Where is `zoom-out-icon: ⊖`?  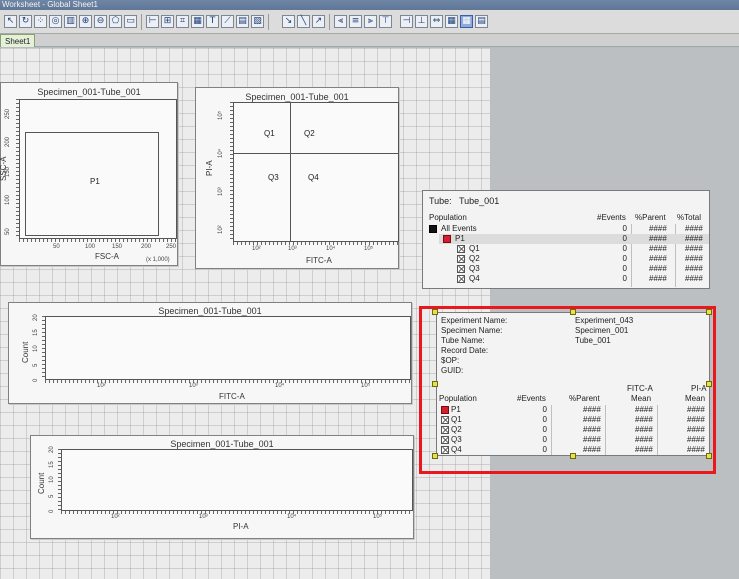
zoom-out-icon: ⊖ is located at coordinates (100, 21).